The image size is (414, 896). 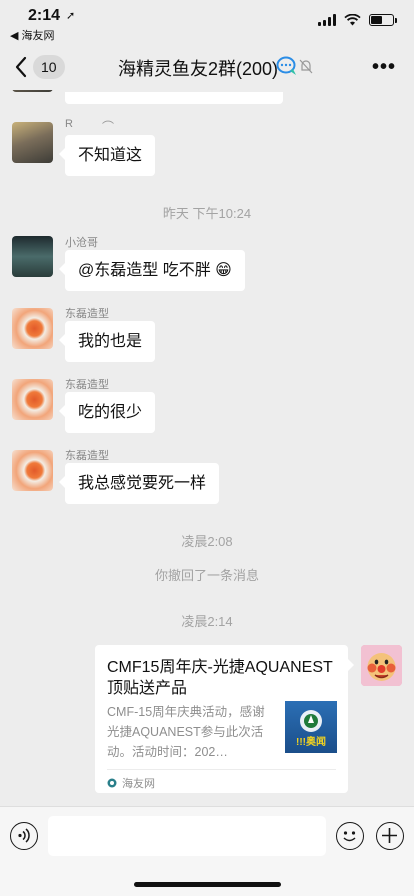 I want to click on message-bubble: 我的也是, so click(x=107, y=341).